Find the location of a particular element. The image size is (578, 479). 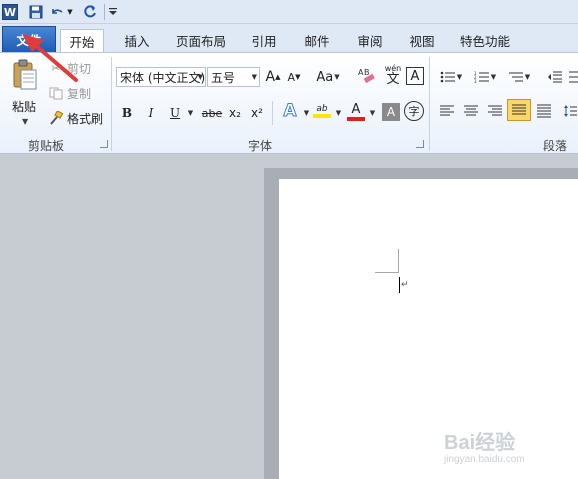

save-icon is located at coordinates (36, 12).